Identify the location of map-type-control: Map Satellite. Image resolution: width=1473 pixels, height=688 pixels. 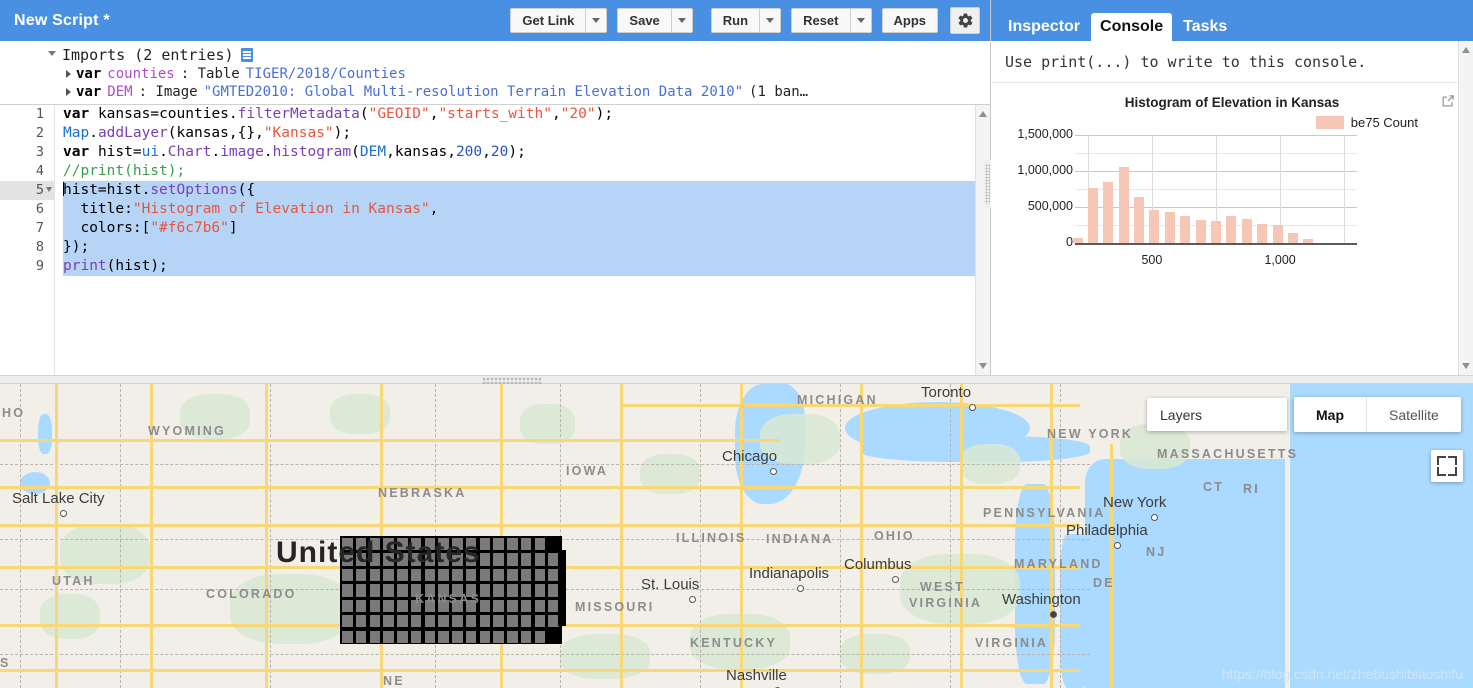
(1377, 414).